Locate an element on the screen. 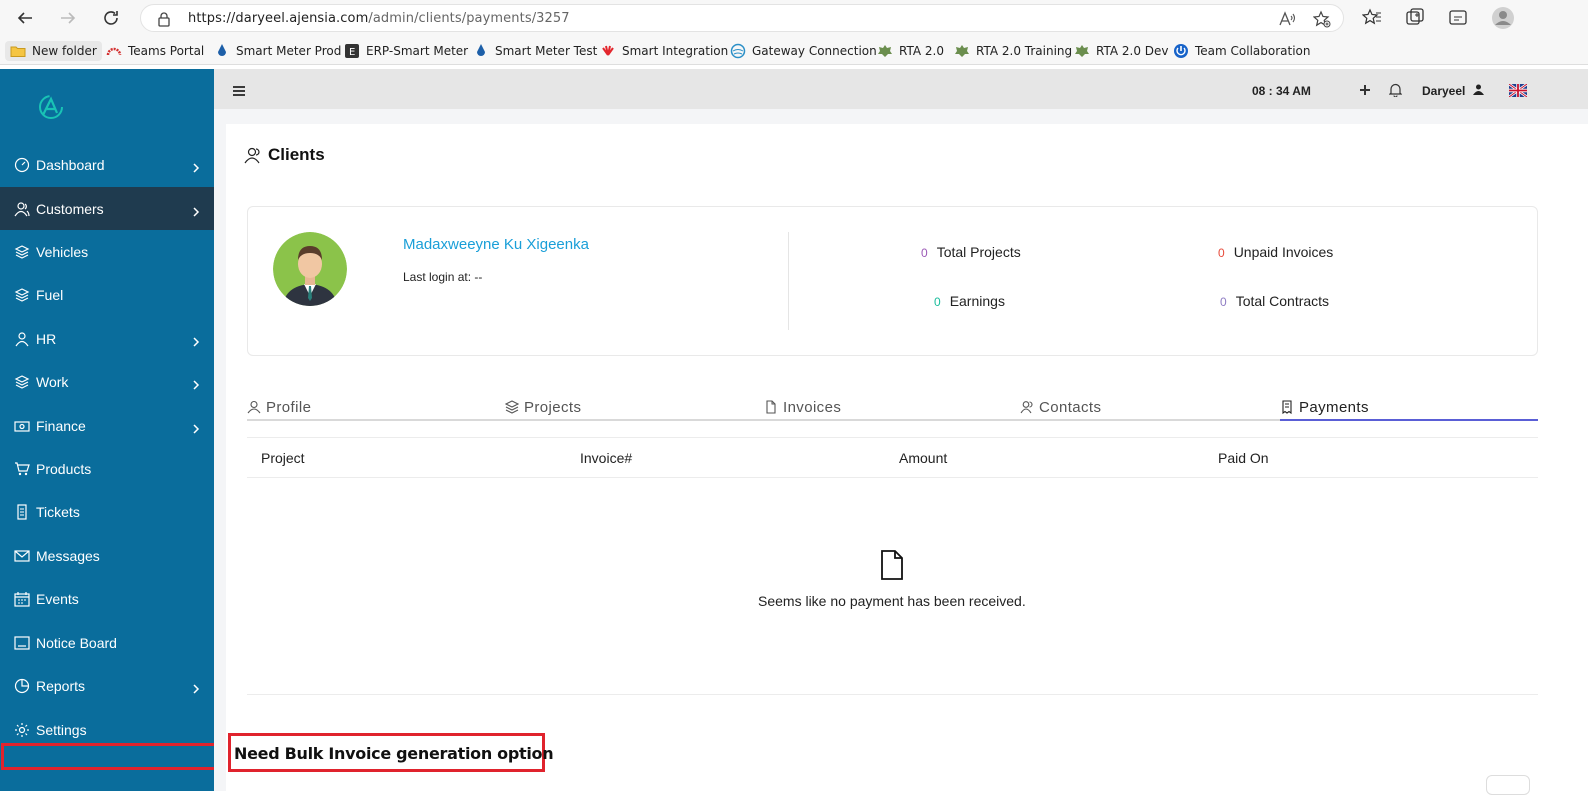 Image resolution: width=1588 pixels, height=795 pixels. card-divider is located at coordinates (788, 281).